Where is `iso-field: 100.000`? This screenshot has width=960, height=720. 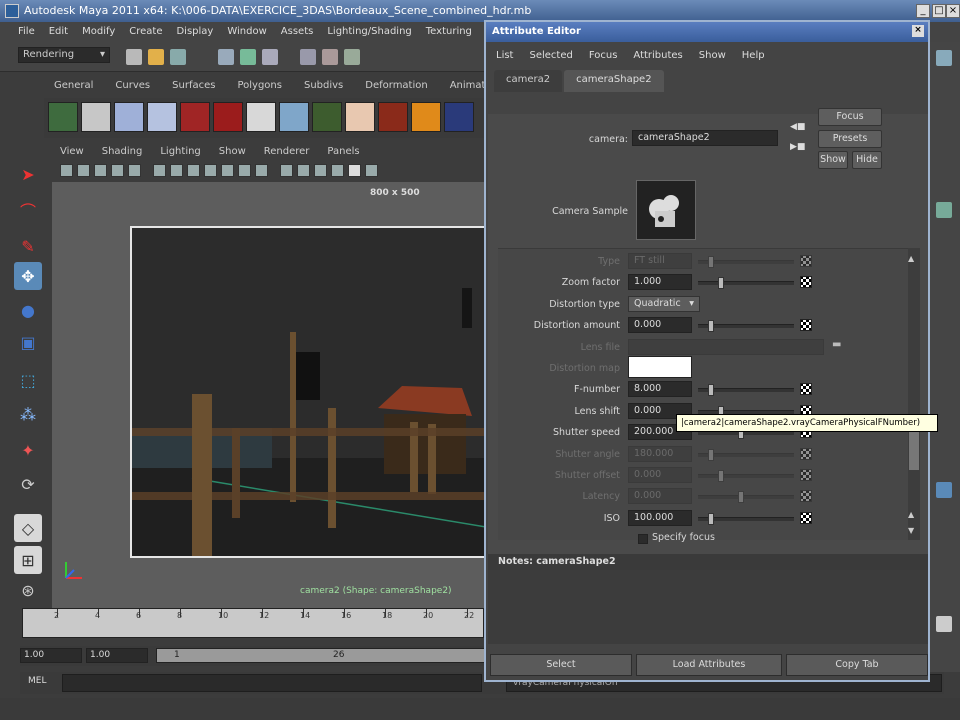 iso-field: 100.000 is located at coordinates (660, 517).